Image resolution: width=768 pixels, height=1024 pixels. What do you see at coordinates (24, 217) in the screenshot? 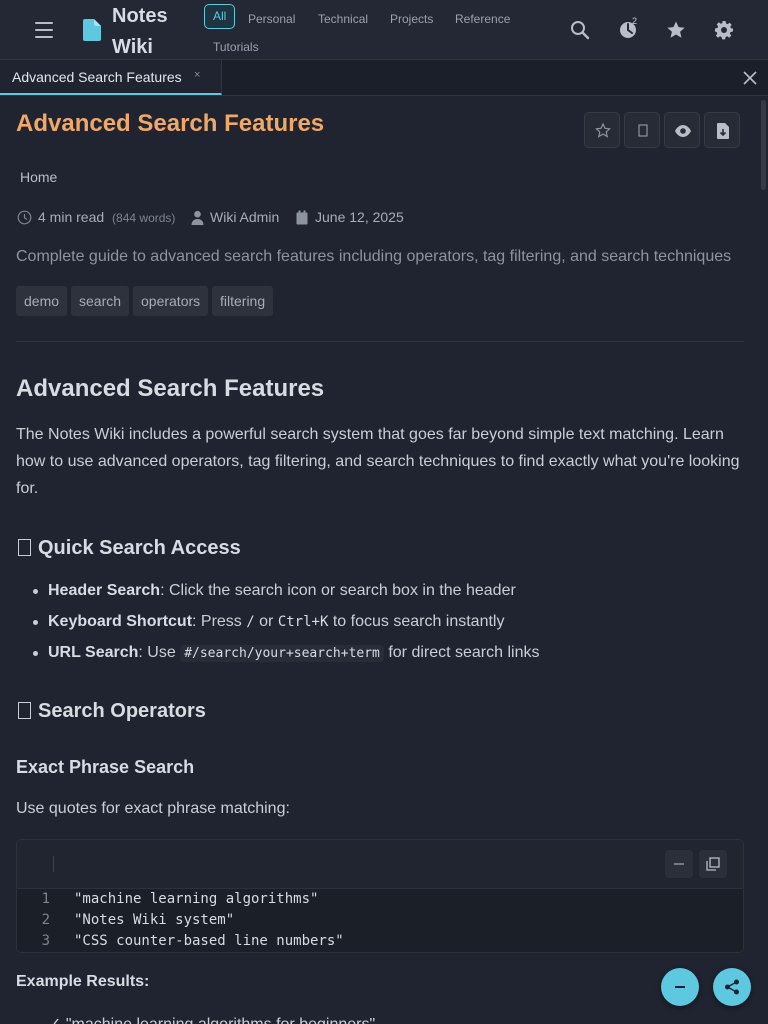
I see `clock-icon` at bounding box center [24, 217].